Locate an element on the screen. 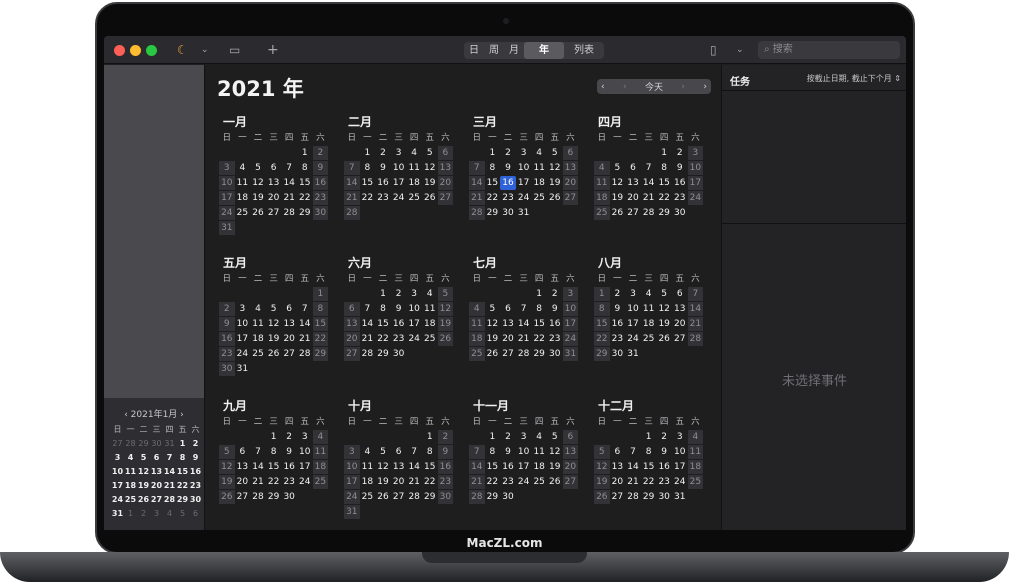 This screenshot has width=1009, height=586. day-cell: 13 is located at coordinates (618, 467).